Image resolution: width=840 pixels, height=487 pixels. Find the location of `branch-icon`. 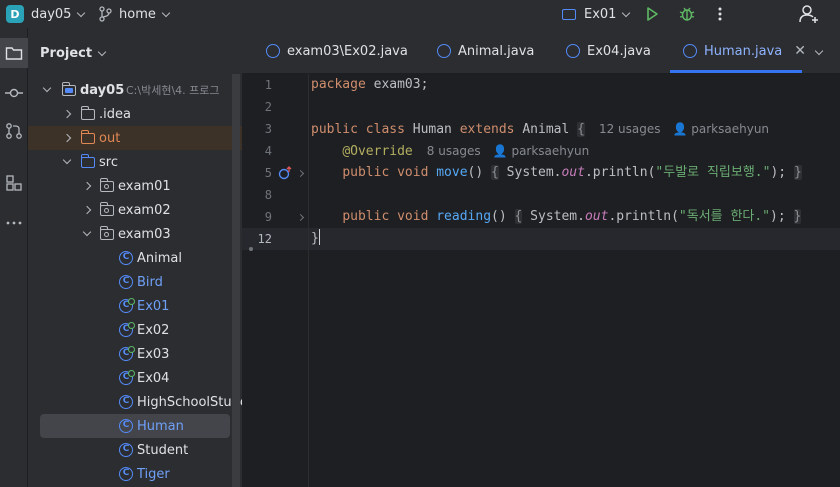

branch-icon is located at coordinates (105, 14).